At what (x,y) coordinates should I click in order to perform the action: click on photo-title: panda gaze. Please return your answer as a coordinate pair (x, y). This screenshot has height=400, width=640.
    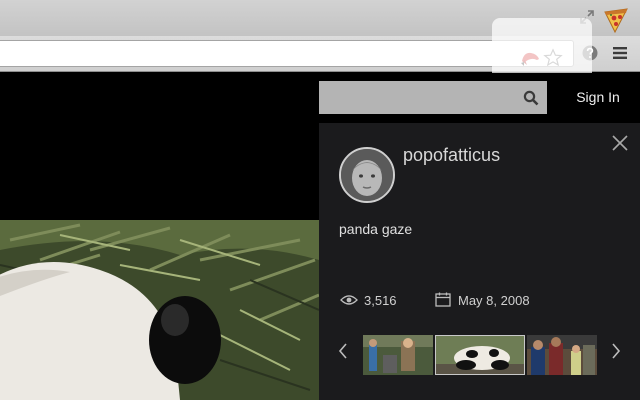
    Looking at the image, I should click on (376, 229).